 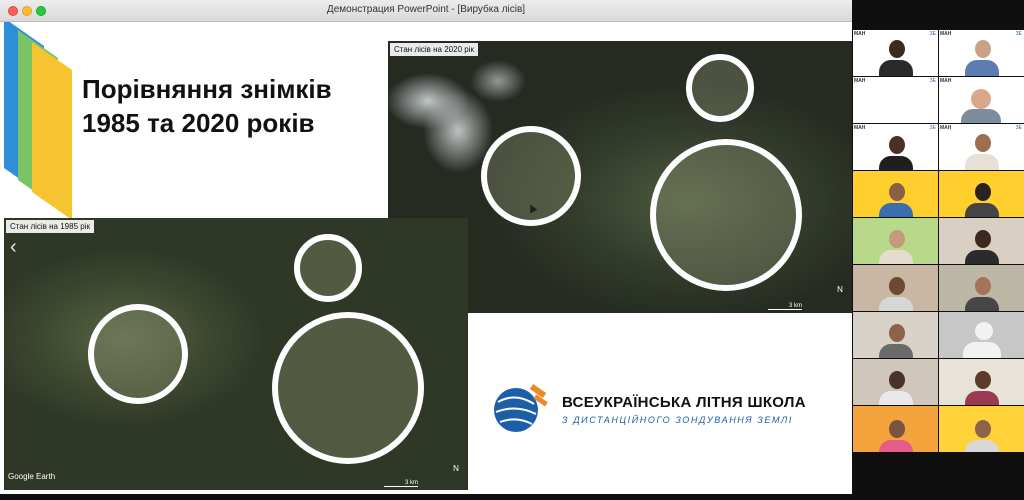 I want to click on participant-video-tile: МАН, so click(x=981, y=100).